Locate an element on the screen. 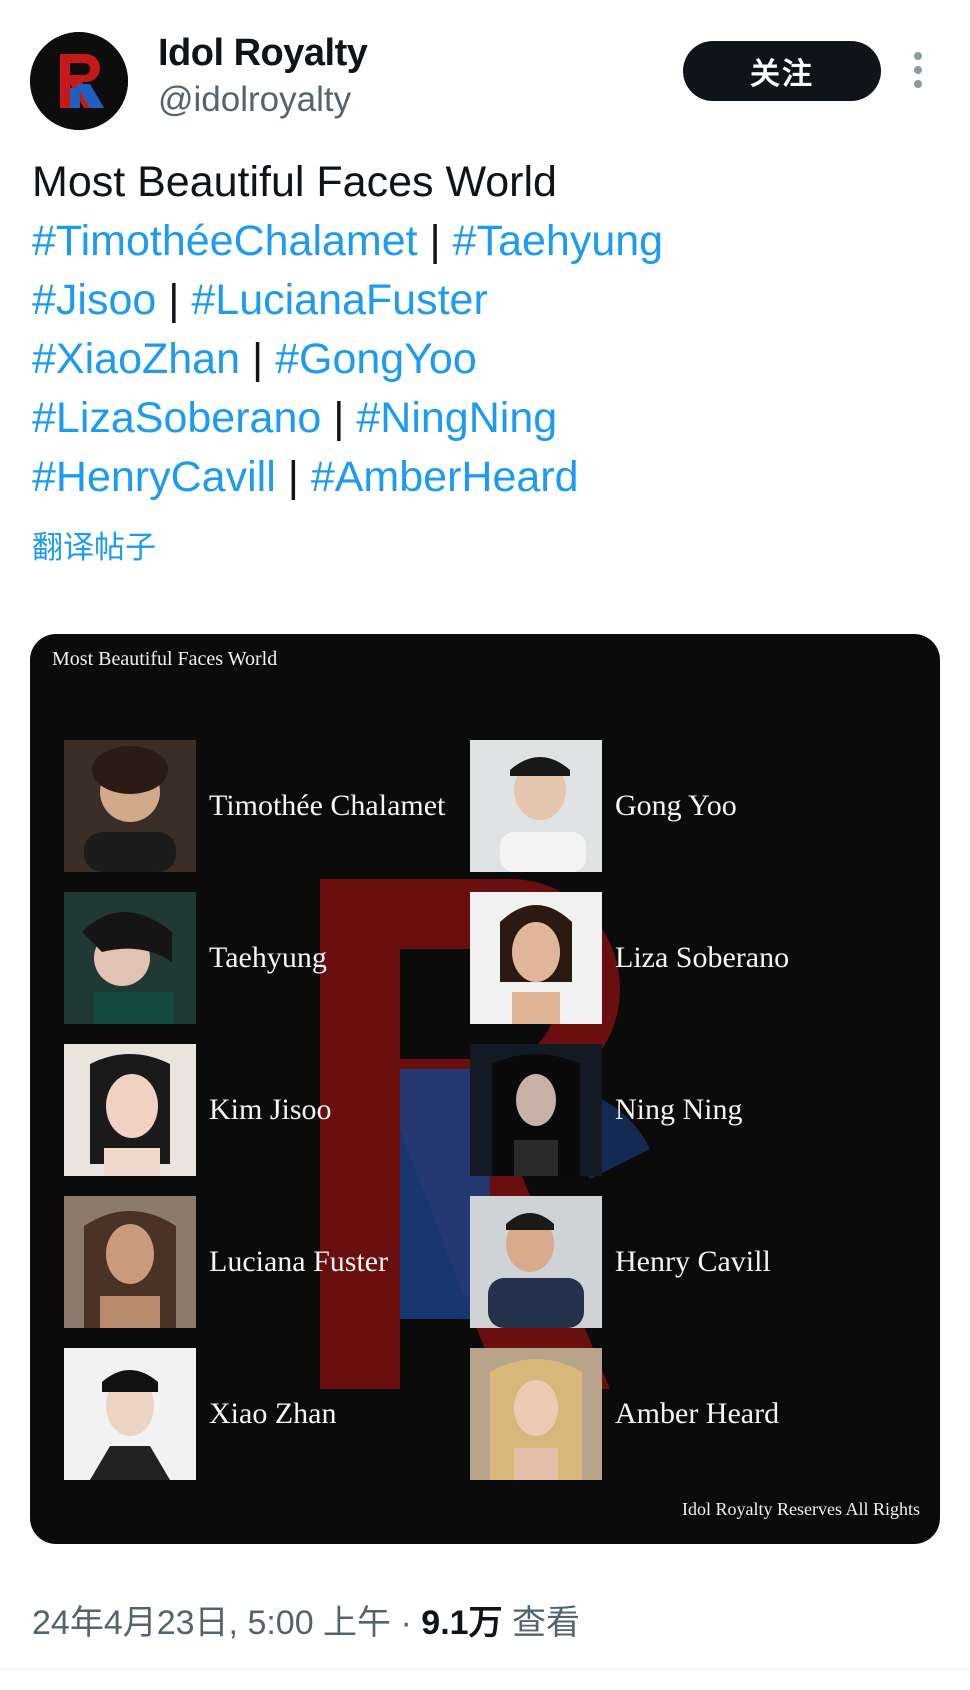 This screenshot has width=970, height=1690. celebrity-card: Taehyung is located at coordinates (279, 958).